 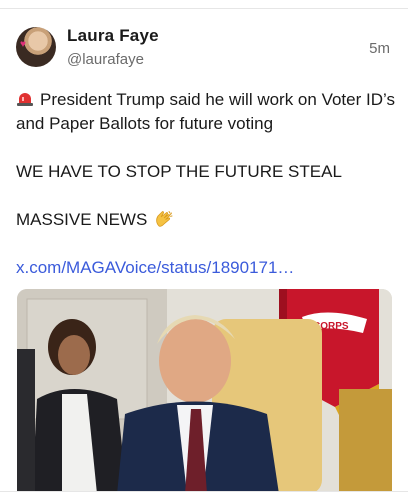 I want to click on police-siren-icon, so click(x=25, y=99).